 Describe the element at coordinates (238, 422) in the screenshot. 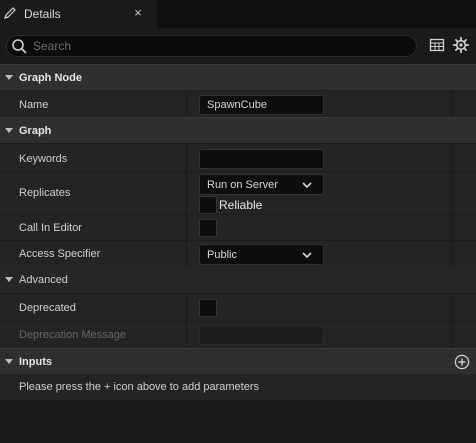

I see `empty-panel-area` at that location.